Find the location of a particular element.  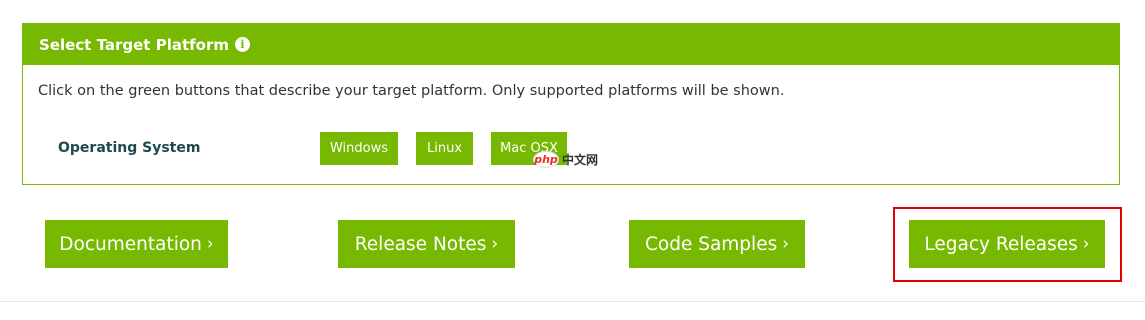

release-notes-button: Release Notes › is located at coordinates (426, 244).